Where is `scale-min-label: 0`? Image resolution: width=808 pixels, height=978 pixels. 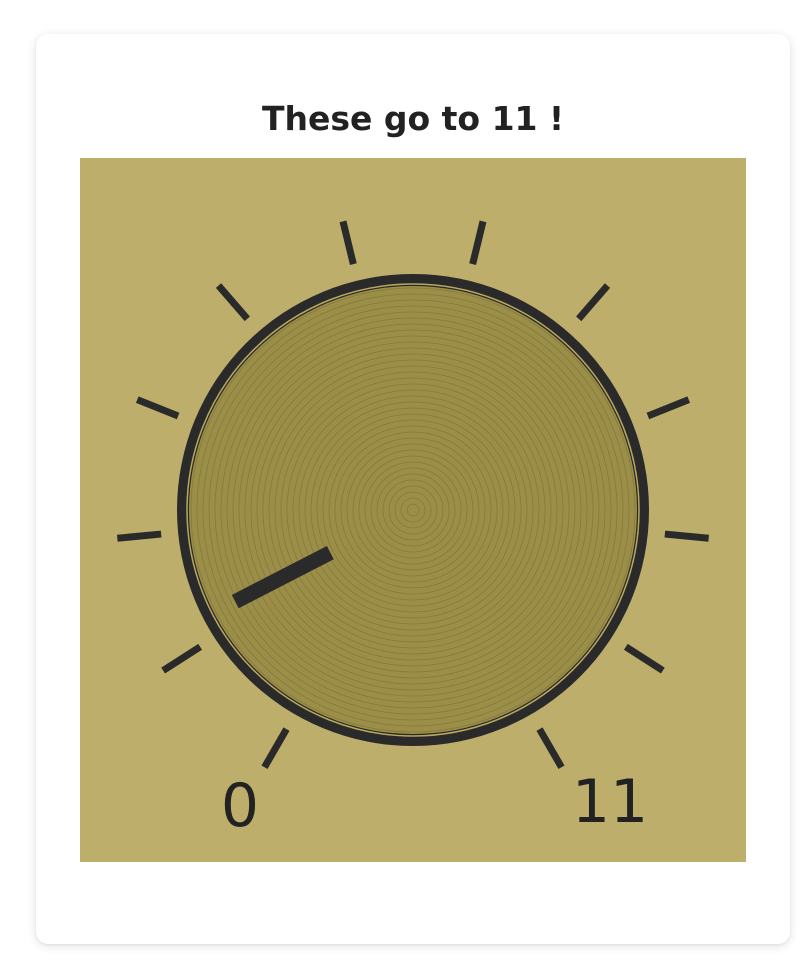
scale-min-label: 0 is located at coordinates (240, 806).